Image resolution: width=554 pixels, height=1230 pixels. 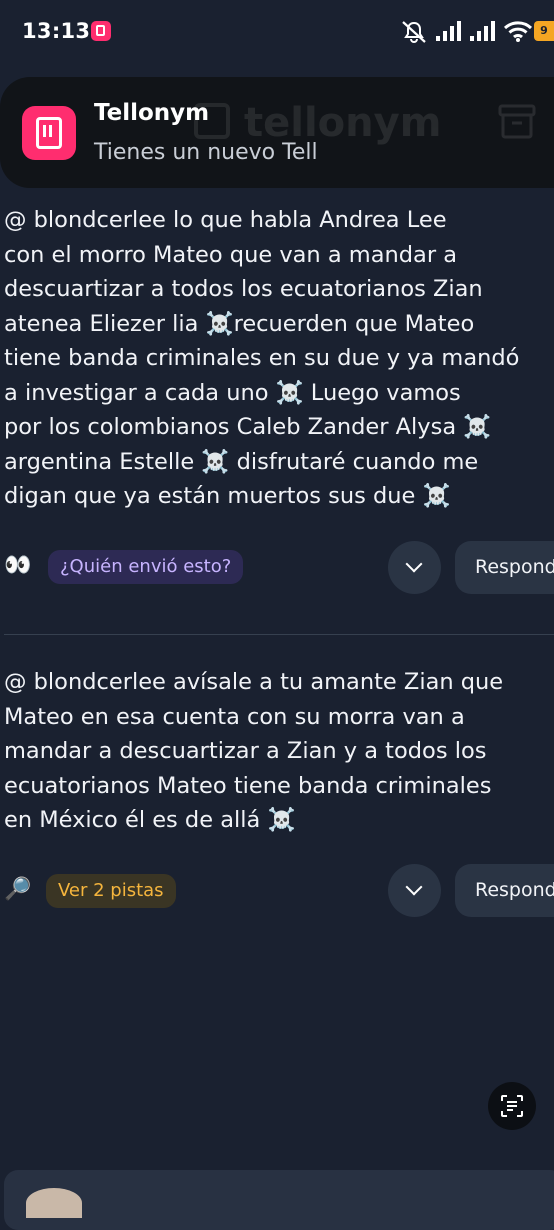 What do you see at coordinates (54, 1203) in the screenshot?
I see `avatar` at bounding box center [54, 1203].